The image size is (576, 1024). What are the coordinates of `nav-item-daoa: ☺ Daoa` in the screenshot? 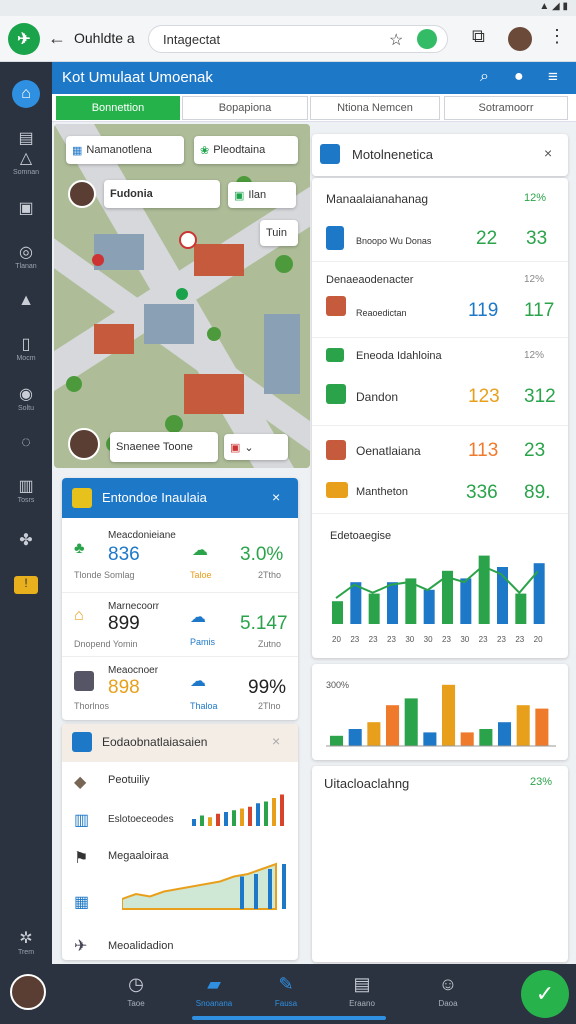 It's located at (448, 991).